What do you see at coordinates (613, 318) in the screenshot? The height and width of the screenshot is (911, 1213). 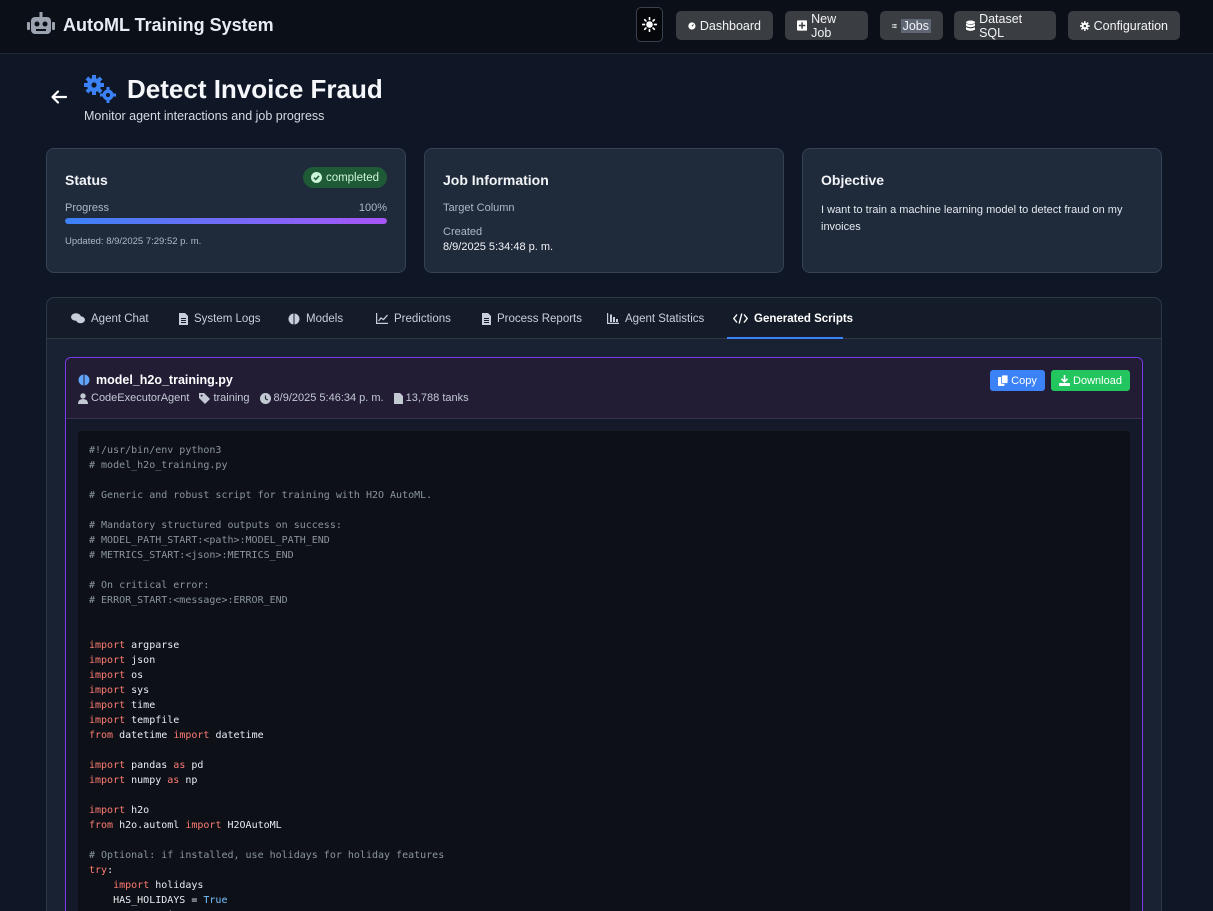 I see `bar-chart-icon` at bounding box center [613, 318].